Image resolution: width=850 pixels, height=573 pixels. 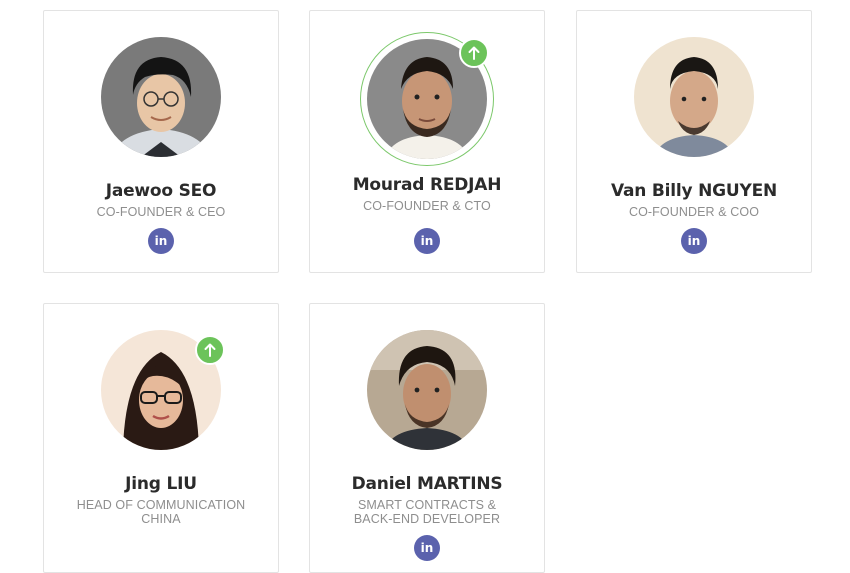 I want to click on member-role: CO-FOUNDER & CTO, so click(x=427, y=206).